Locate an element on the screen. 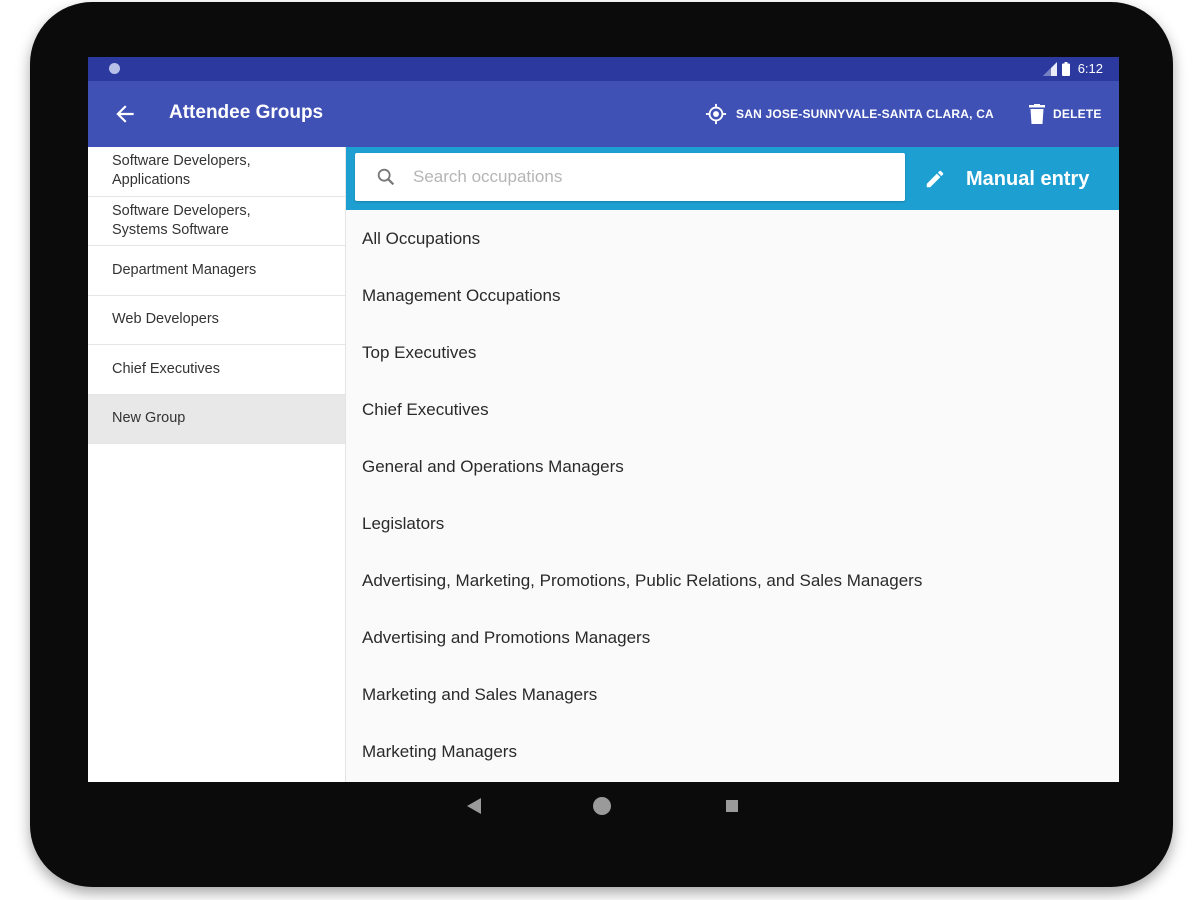 This screenshot has width=1203, height=900. delete-label: DELETE is located at coordinates (1077, 114).